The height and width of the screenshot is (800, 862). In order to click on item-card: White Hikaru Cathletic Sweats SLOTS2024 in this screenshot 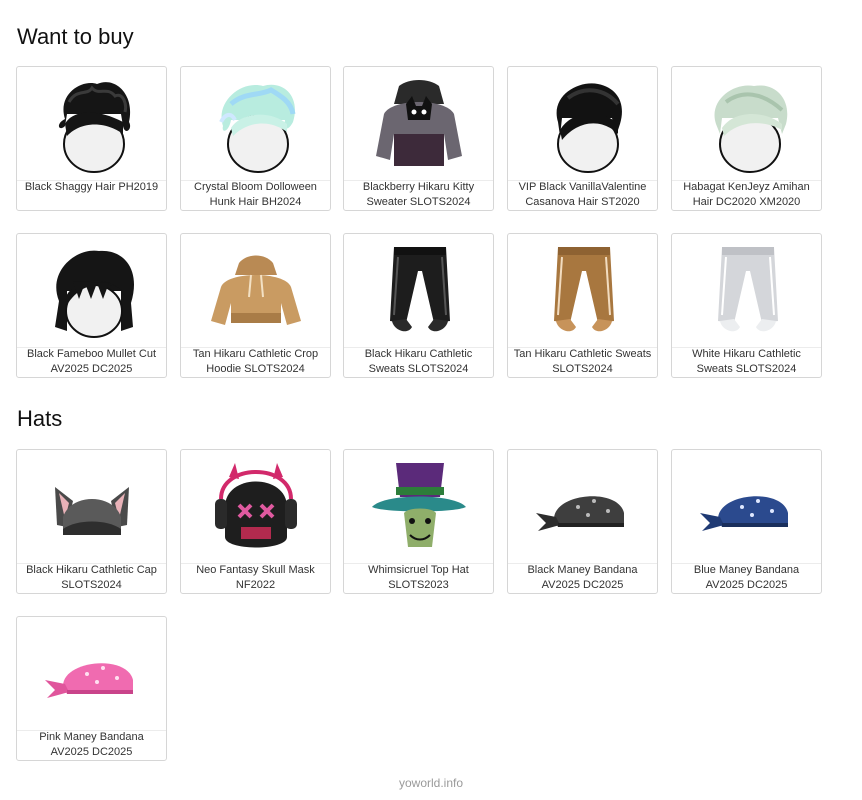, I will do `click(746, 305)`.